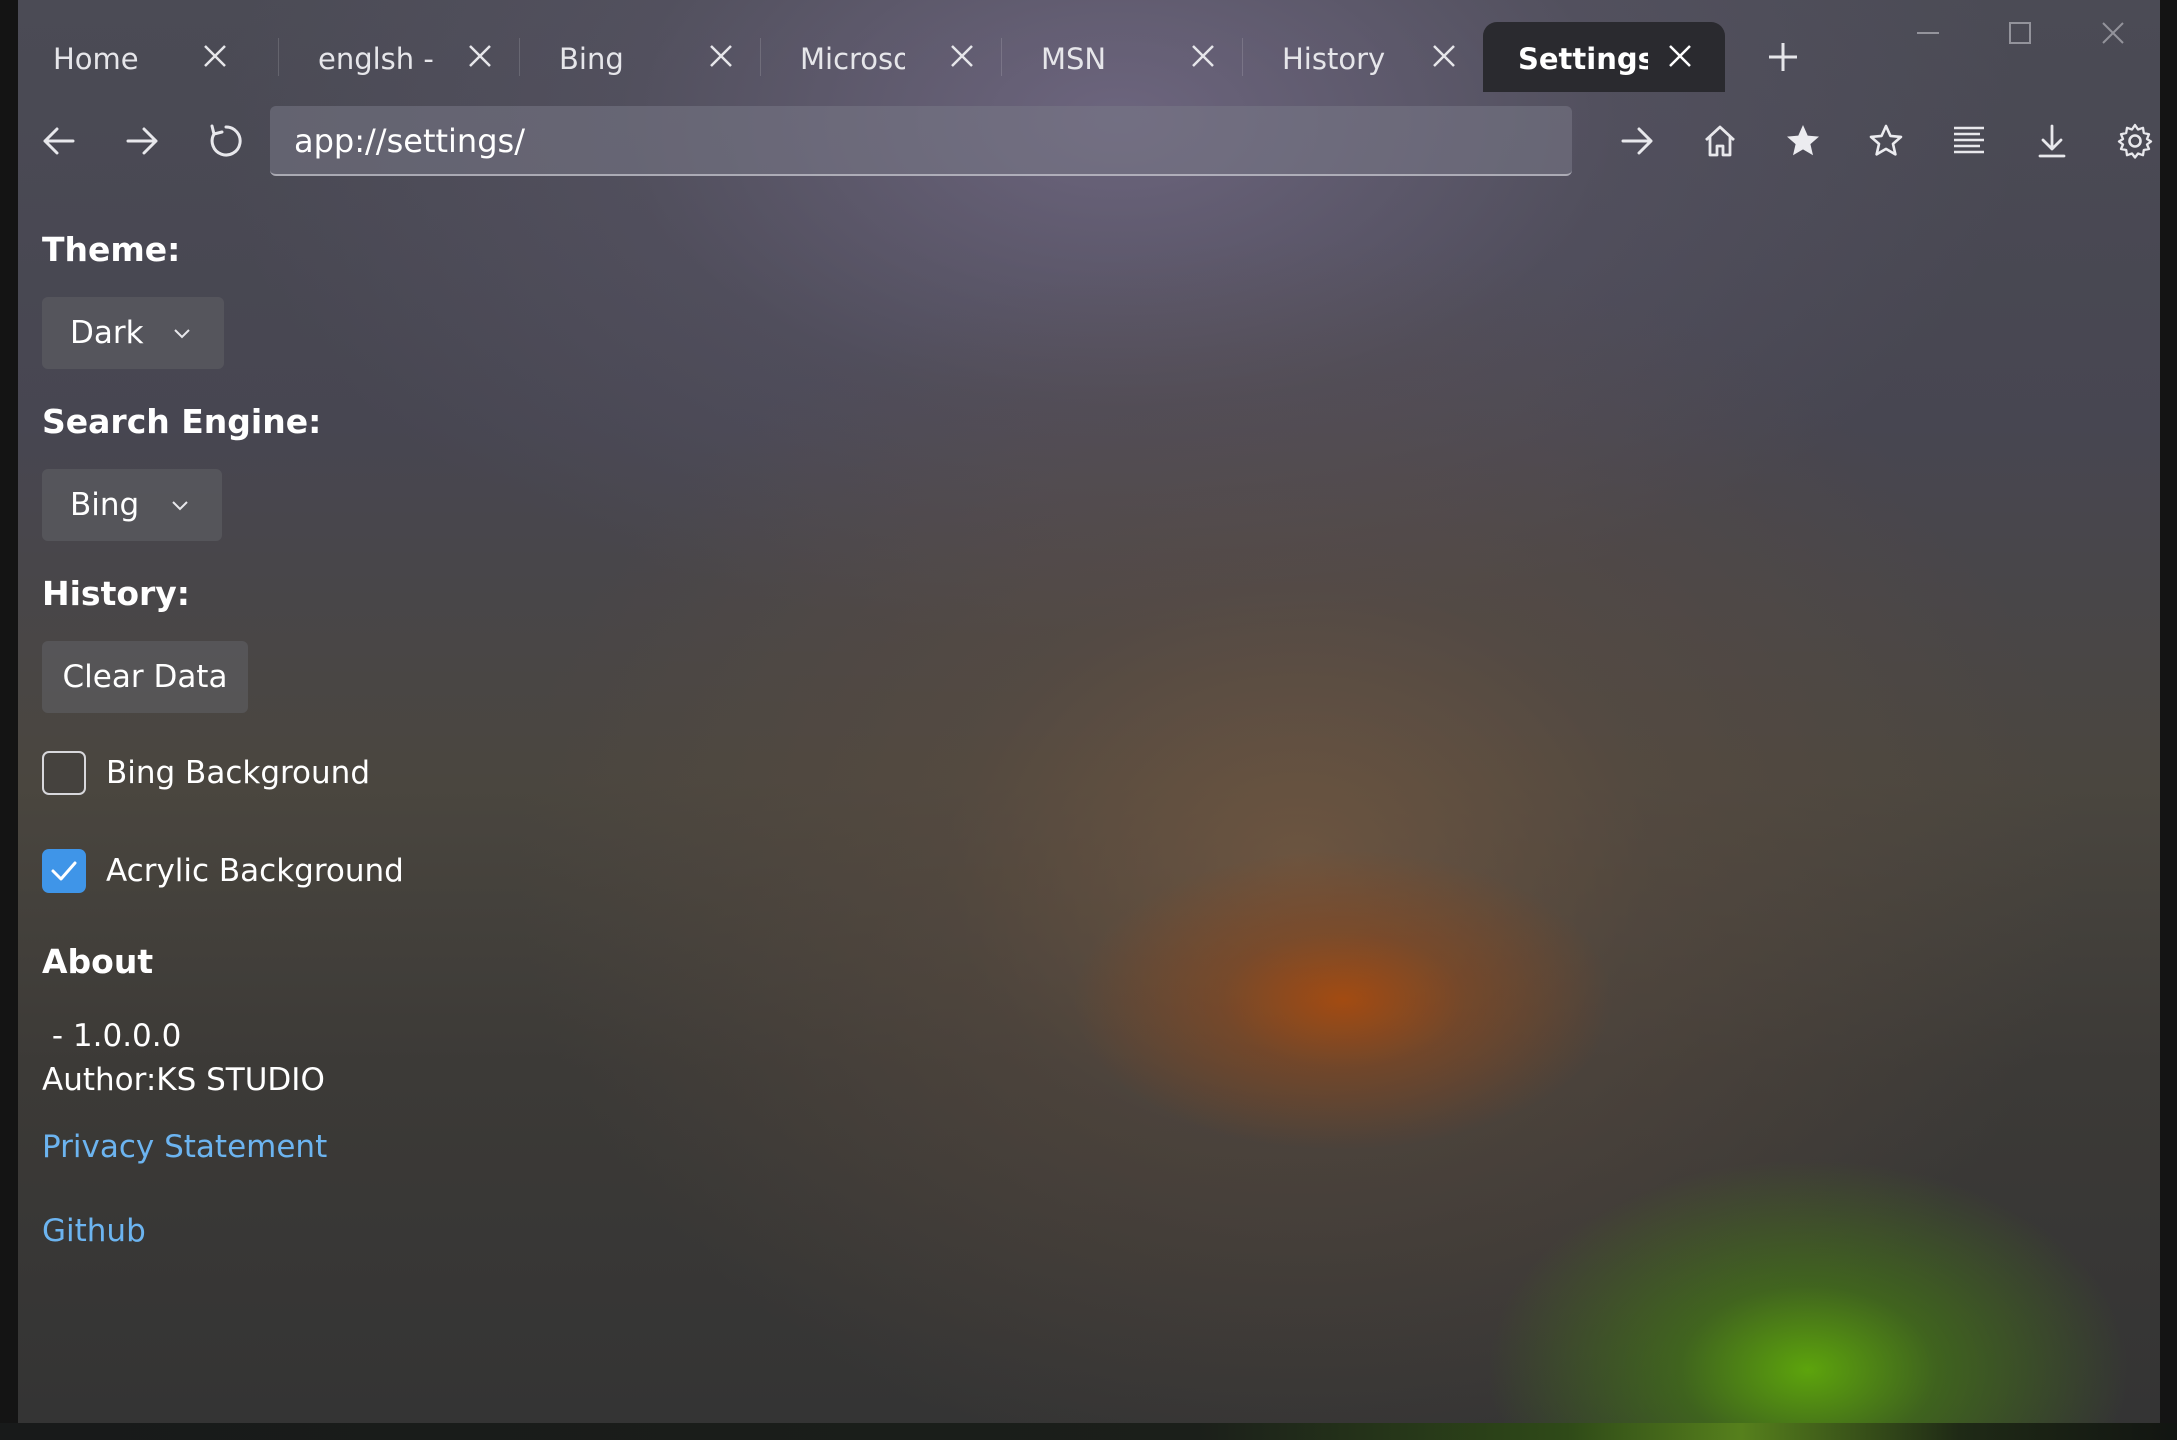 This screenshot has width=2177, height=1440. Describe the element at coordinates (1088, 1431) in the screenshot. I see `desktop-background` at that location.